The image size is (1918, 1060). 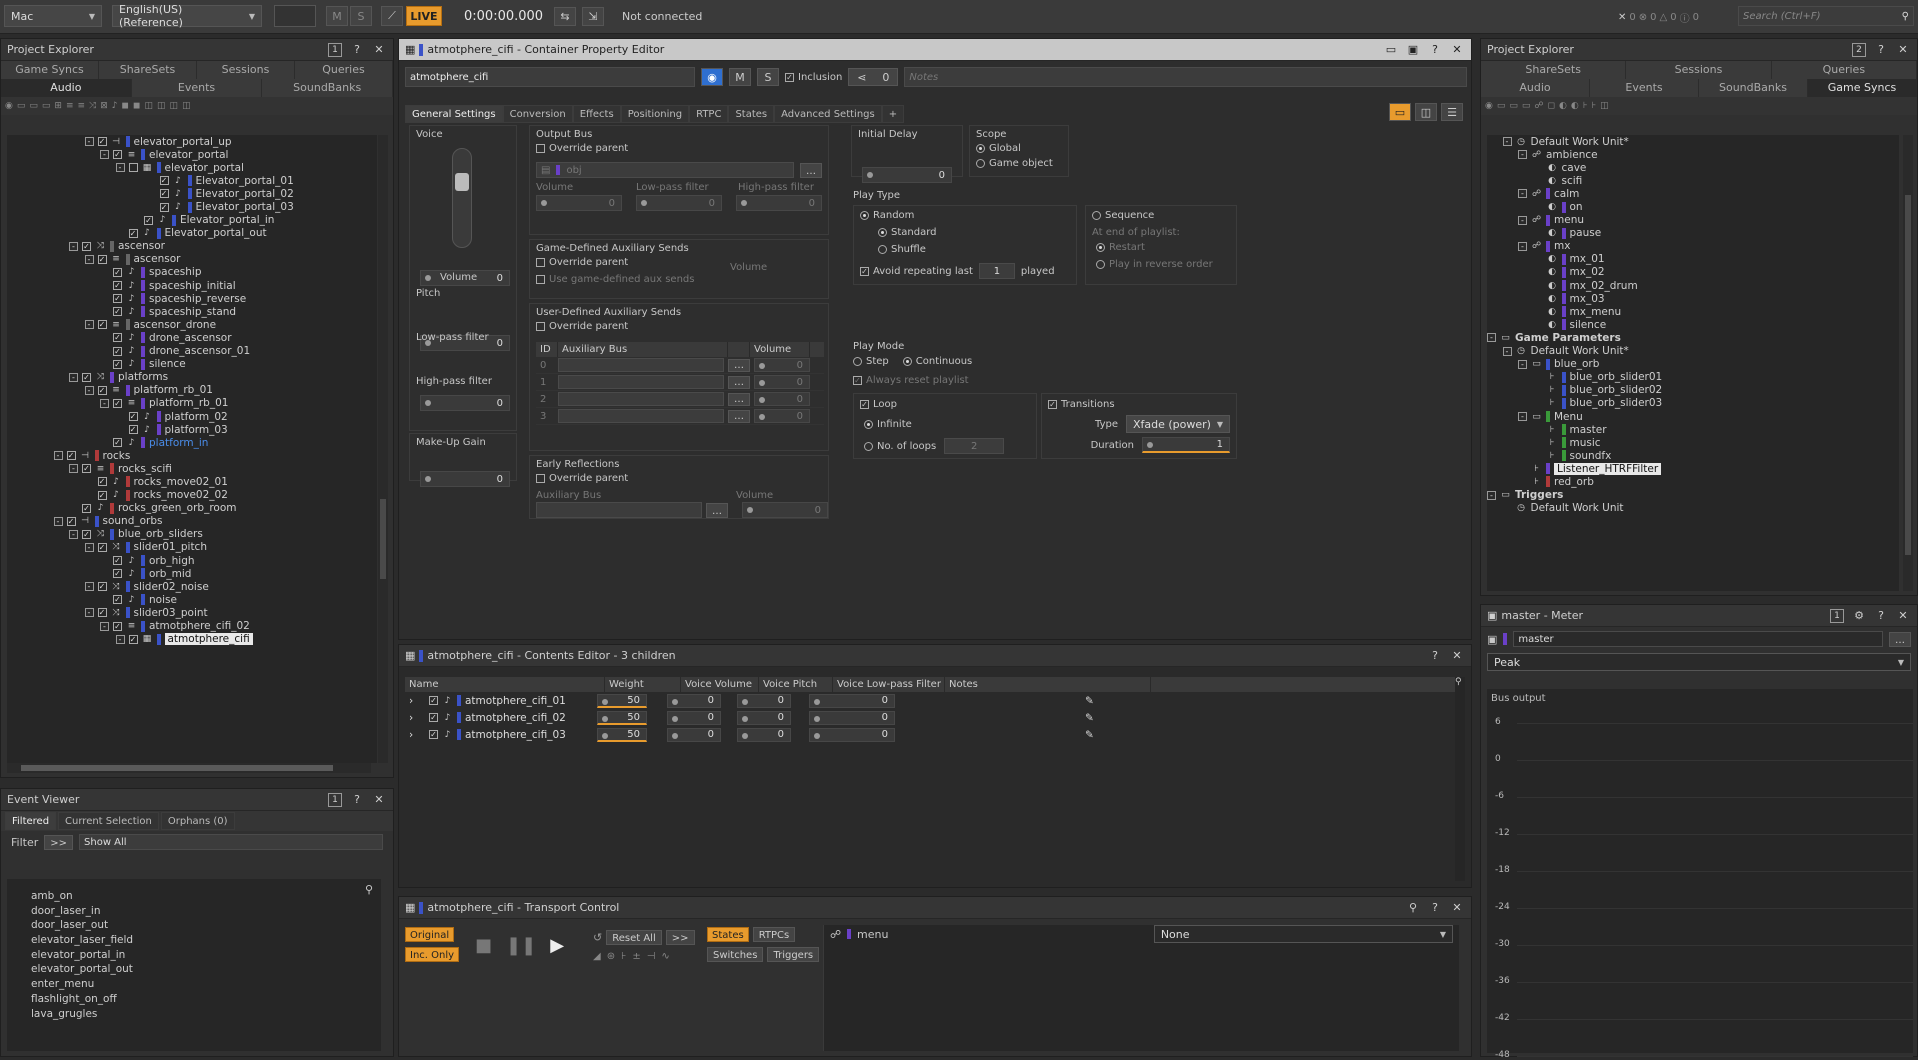 What do you see at coordinates (108, 821) in the screenshot?
I see `tab-current-selection: Current Selection` at bounding box center [108, 821].